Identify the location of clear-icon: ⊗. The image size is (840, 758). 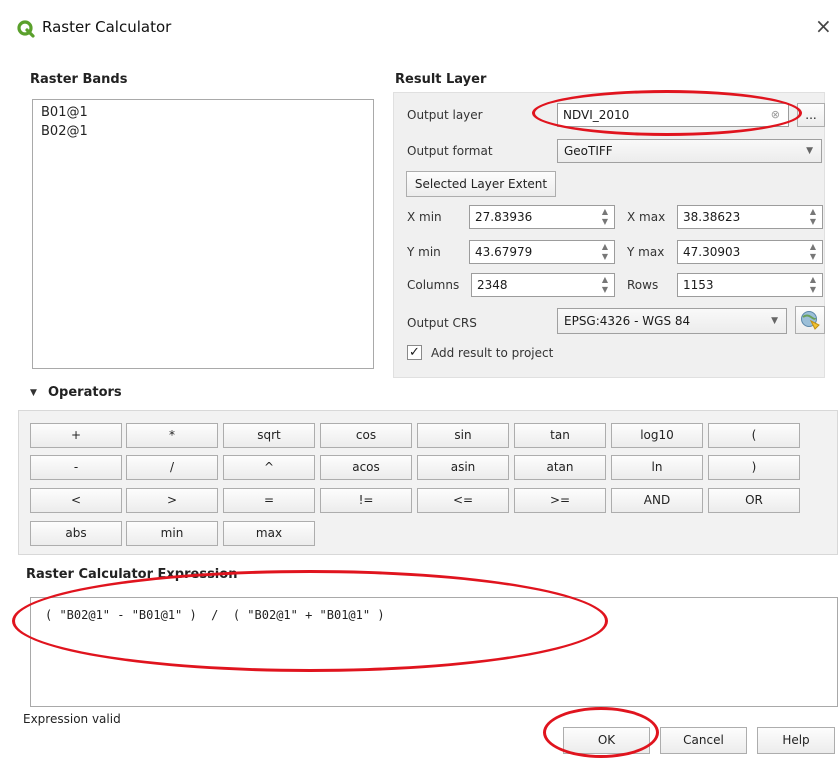
(775, 115).